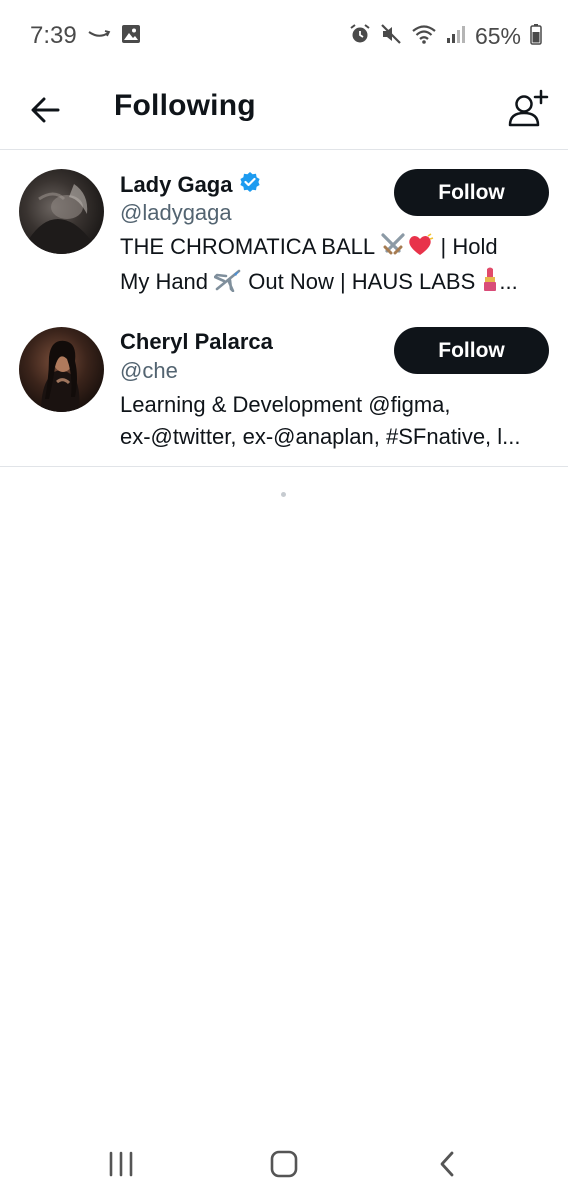 The height and width of the screenshot is (1200, 568). Describe the element at coordinates (85, 36) in the screenshot. I see `status-left: 7:39` at that location.